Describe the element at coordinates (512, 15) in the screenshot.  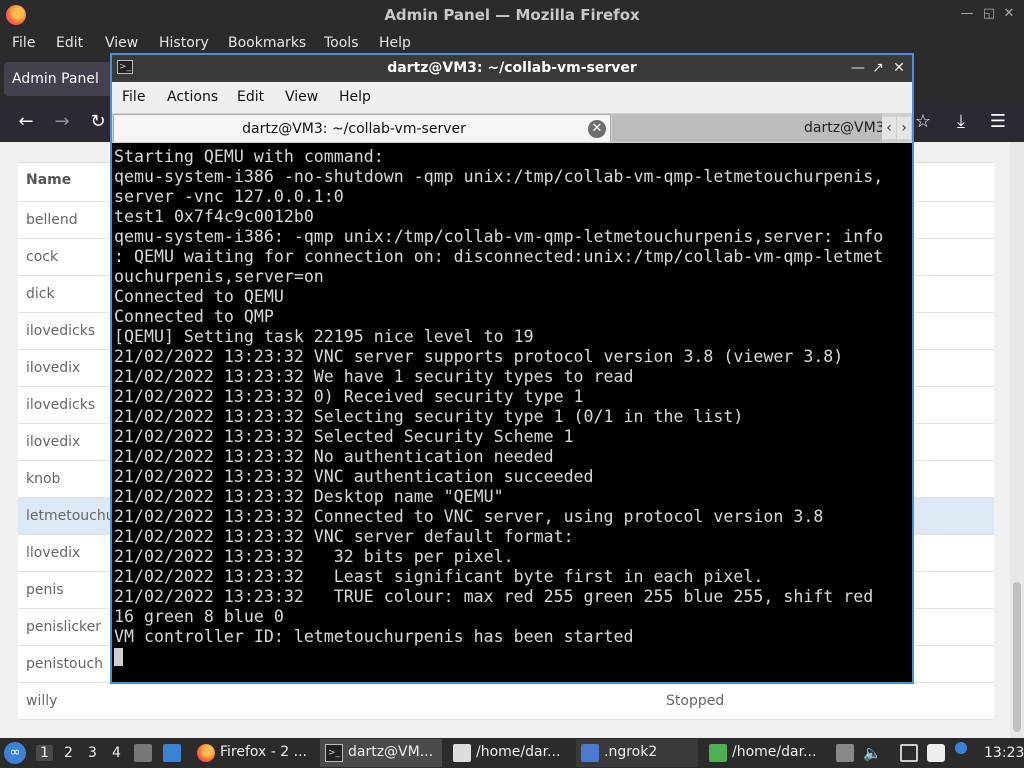
I see `firefox-titlebar: Admin Panel — Mozilla Firefox — ◱ ✕` at that location.